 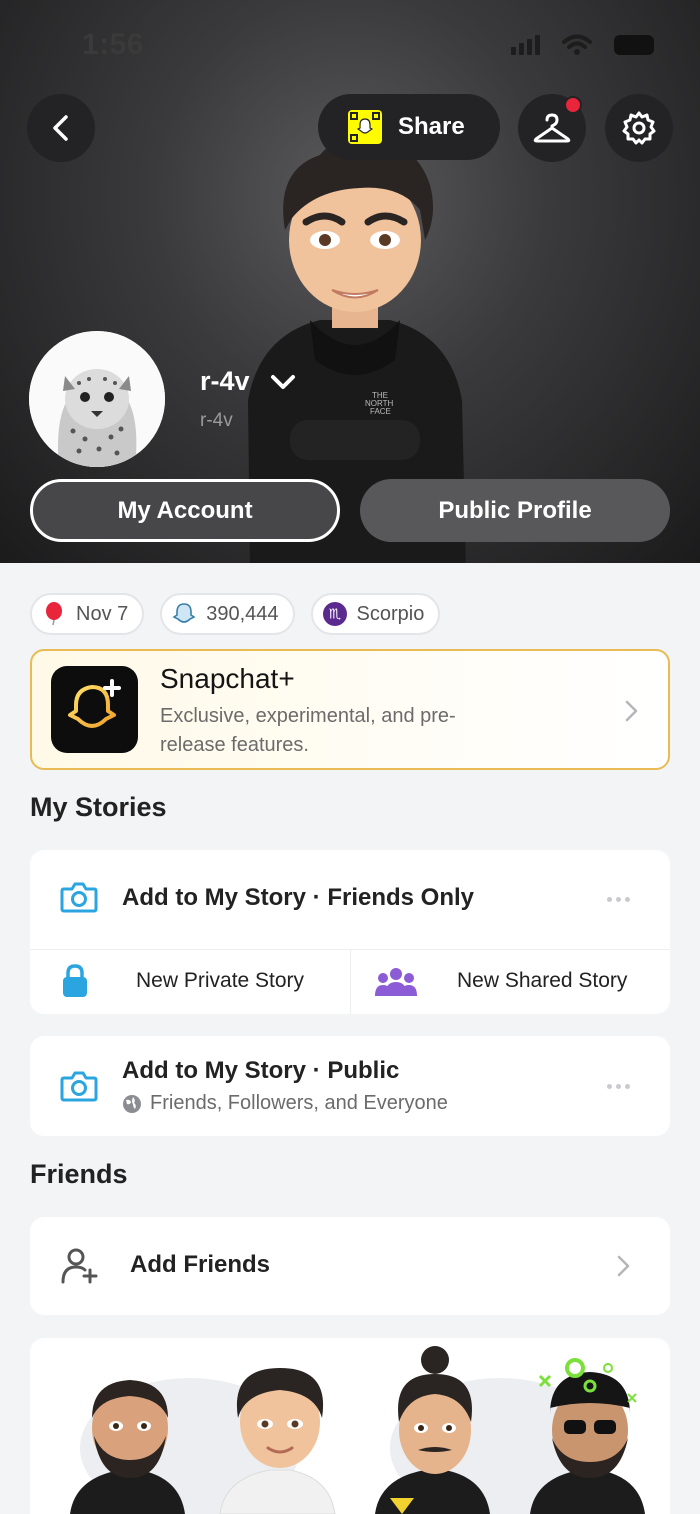 What do you see at coordinates (365, 127) in the screenshot?
I see `snapcode-icon` at bounding box center [365, 127].